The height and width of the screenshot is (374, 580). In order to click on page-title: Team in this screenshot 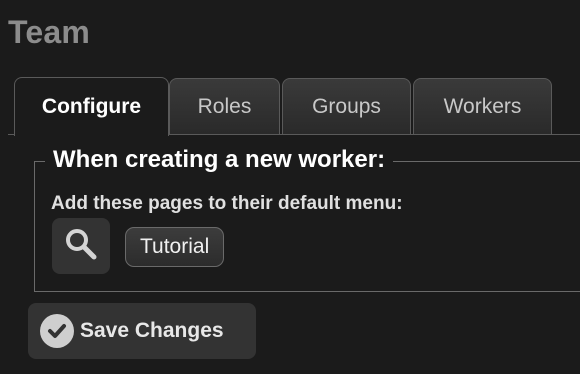, I will do `click(49, 32)`.